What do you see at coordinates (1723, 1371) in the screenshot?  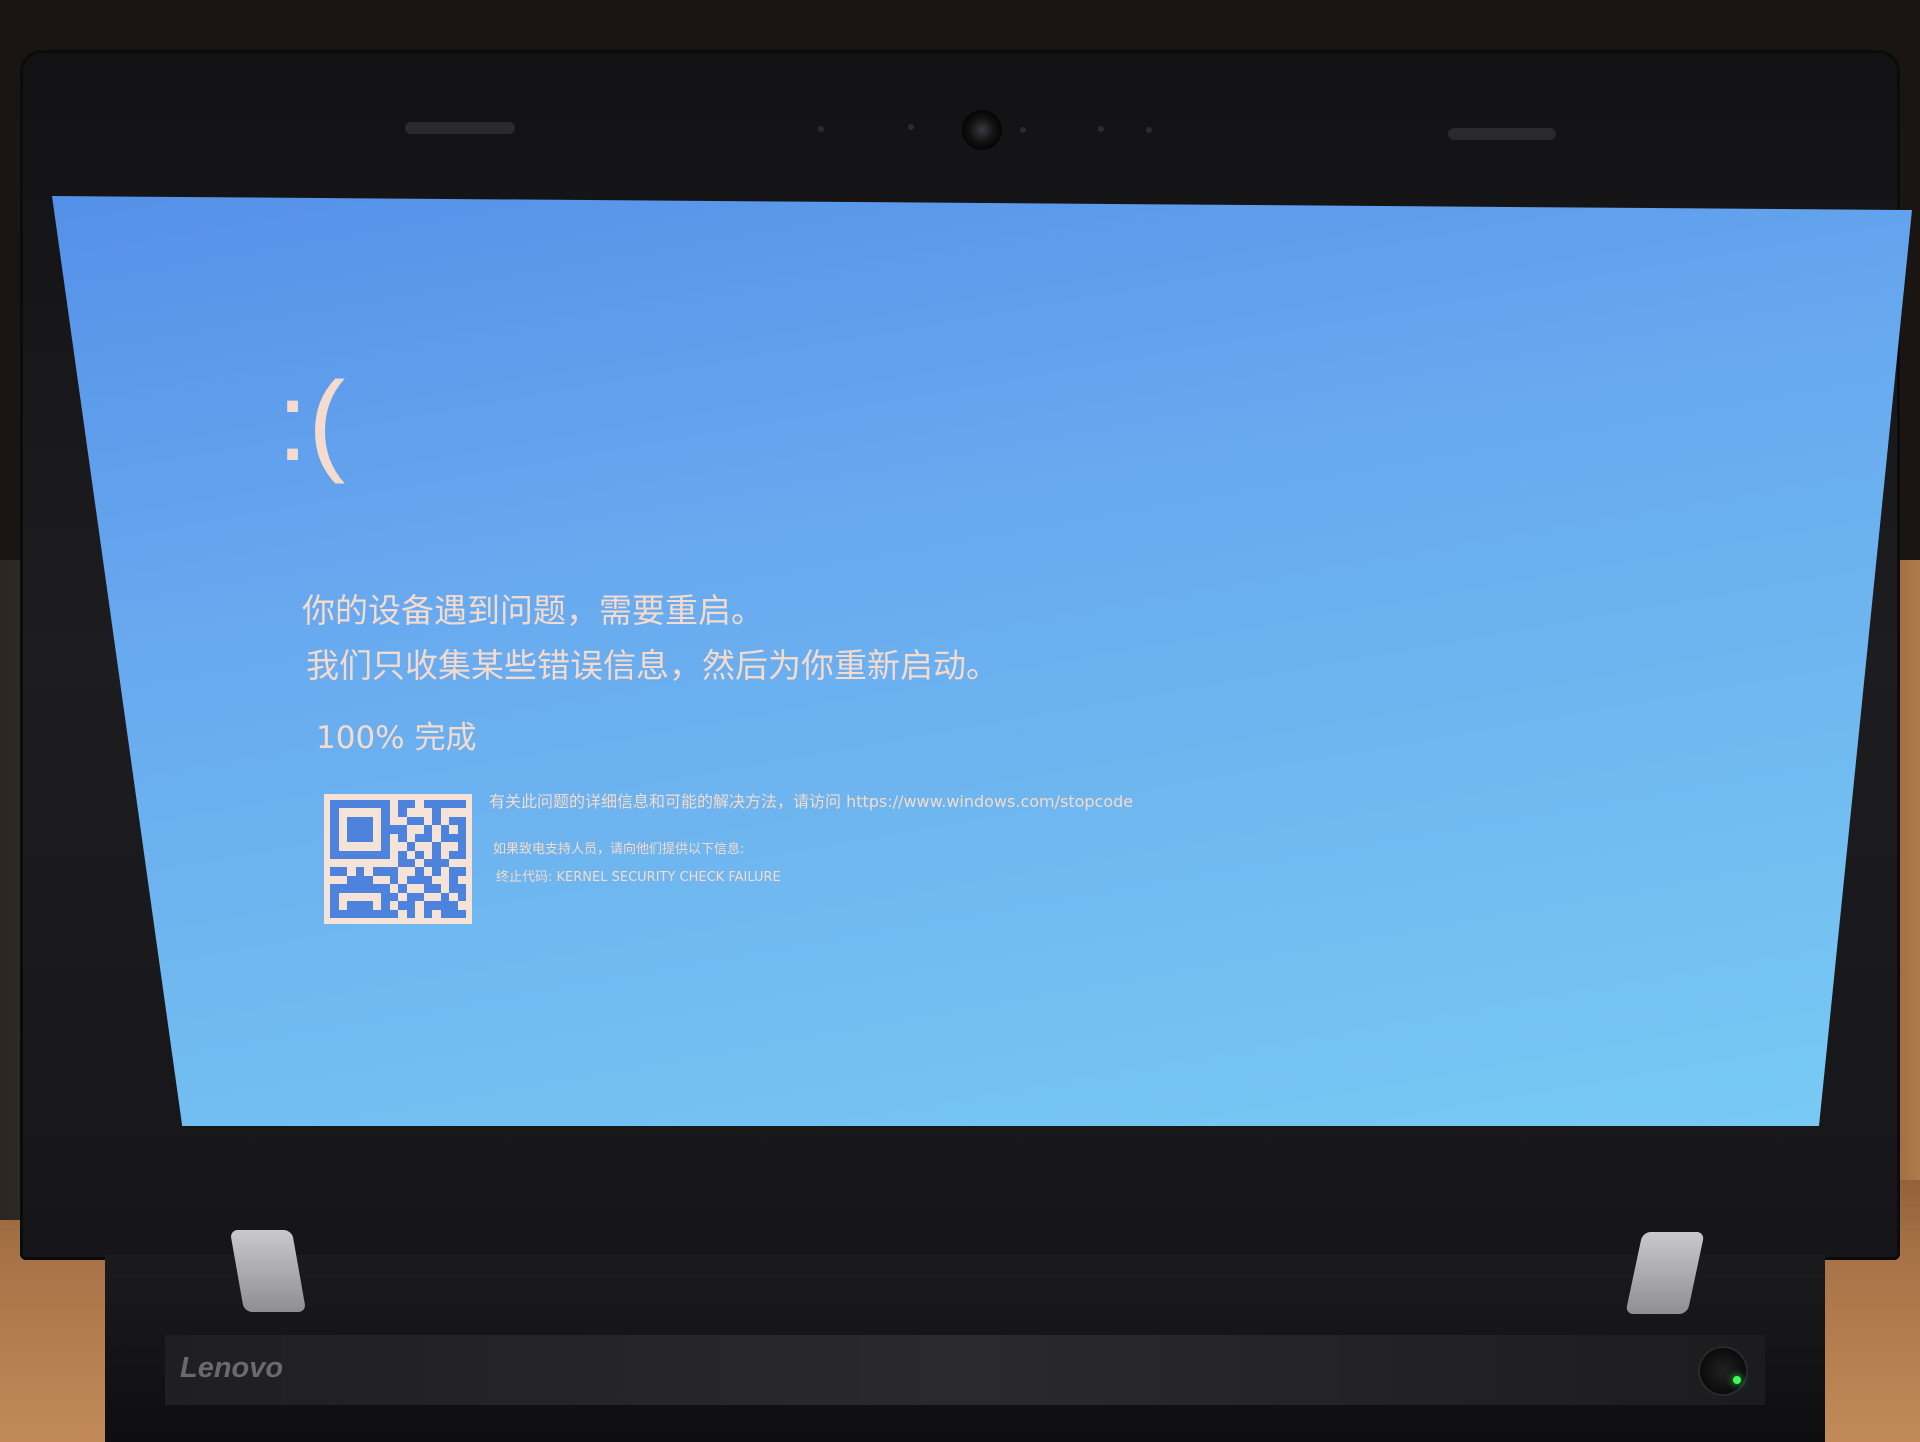 I see `power-button` at bounding box center [1723, 1371].